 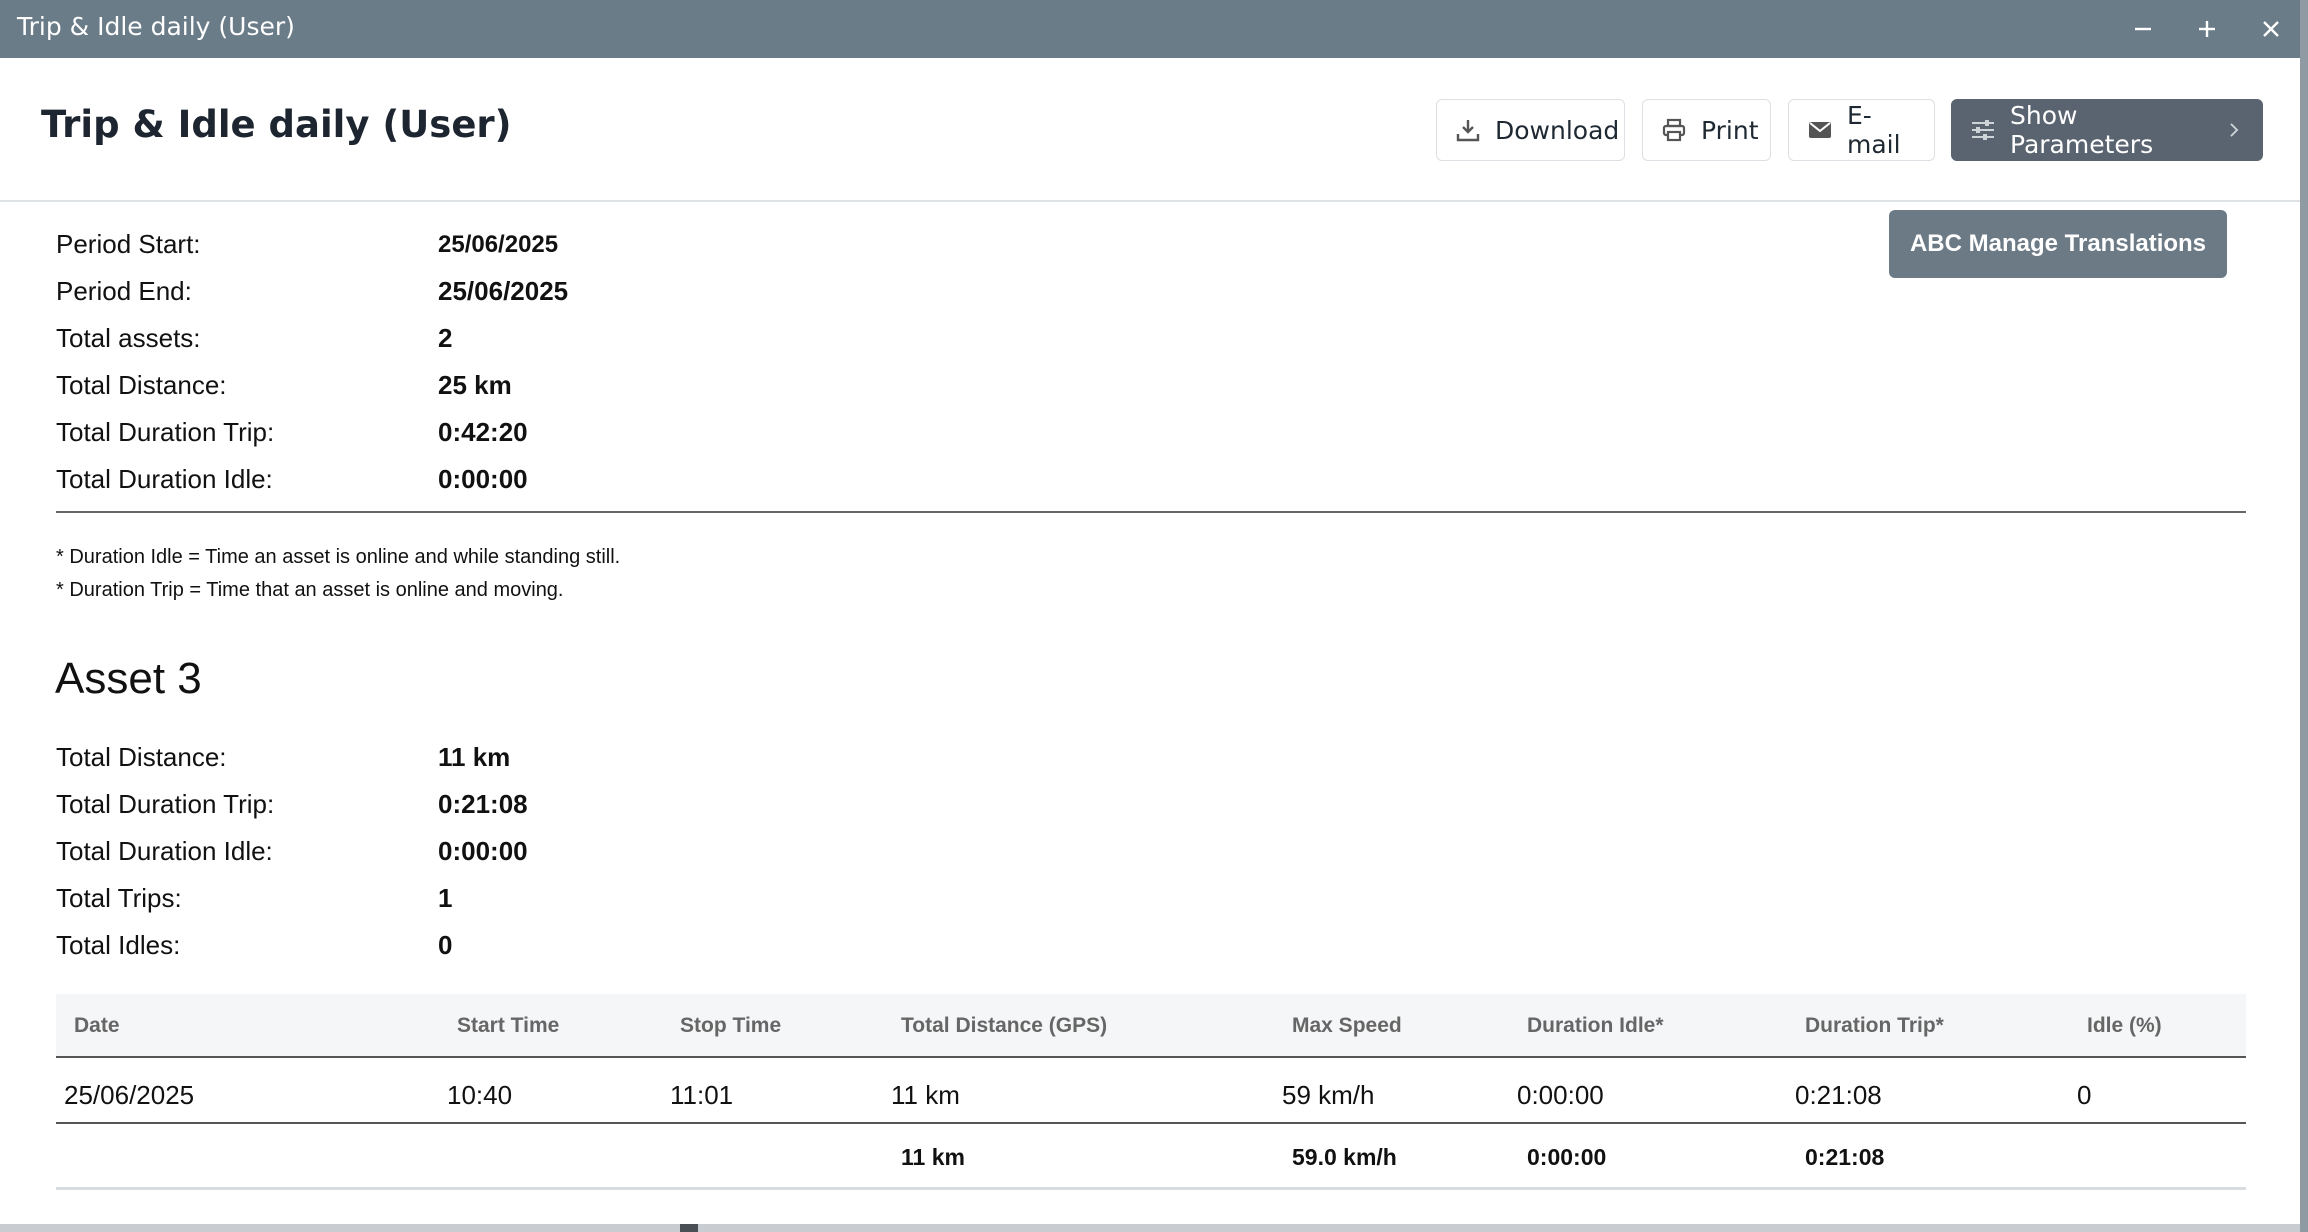 I want to click on cell-duration-trip: 0:21:08, so click(x=1838, y=1095).